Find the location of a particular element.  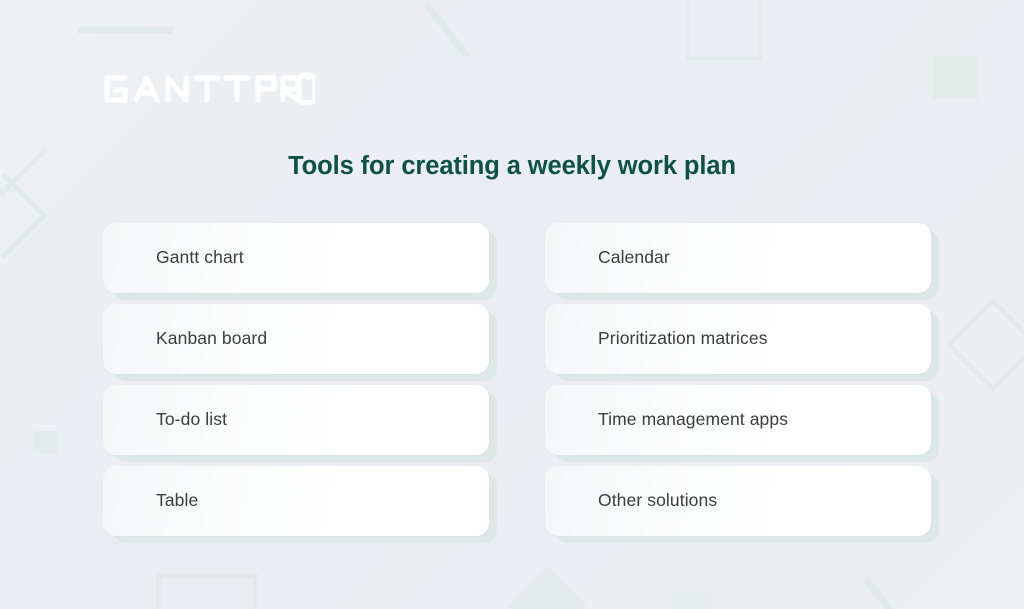

card-surface: Kanban board is located at coordinates (296, 339).